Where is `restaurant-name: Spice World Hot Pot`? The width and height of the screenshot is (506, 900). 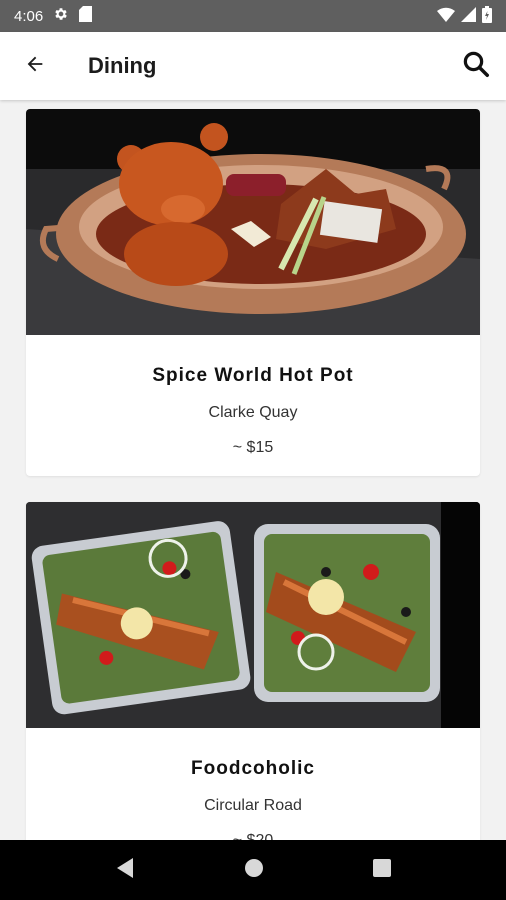
restaurant-name: Spice World Hot Pot is located at coordinates (253, 375).